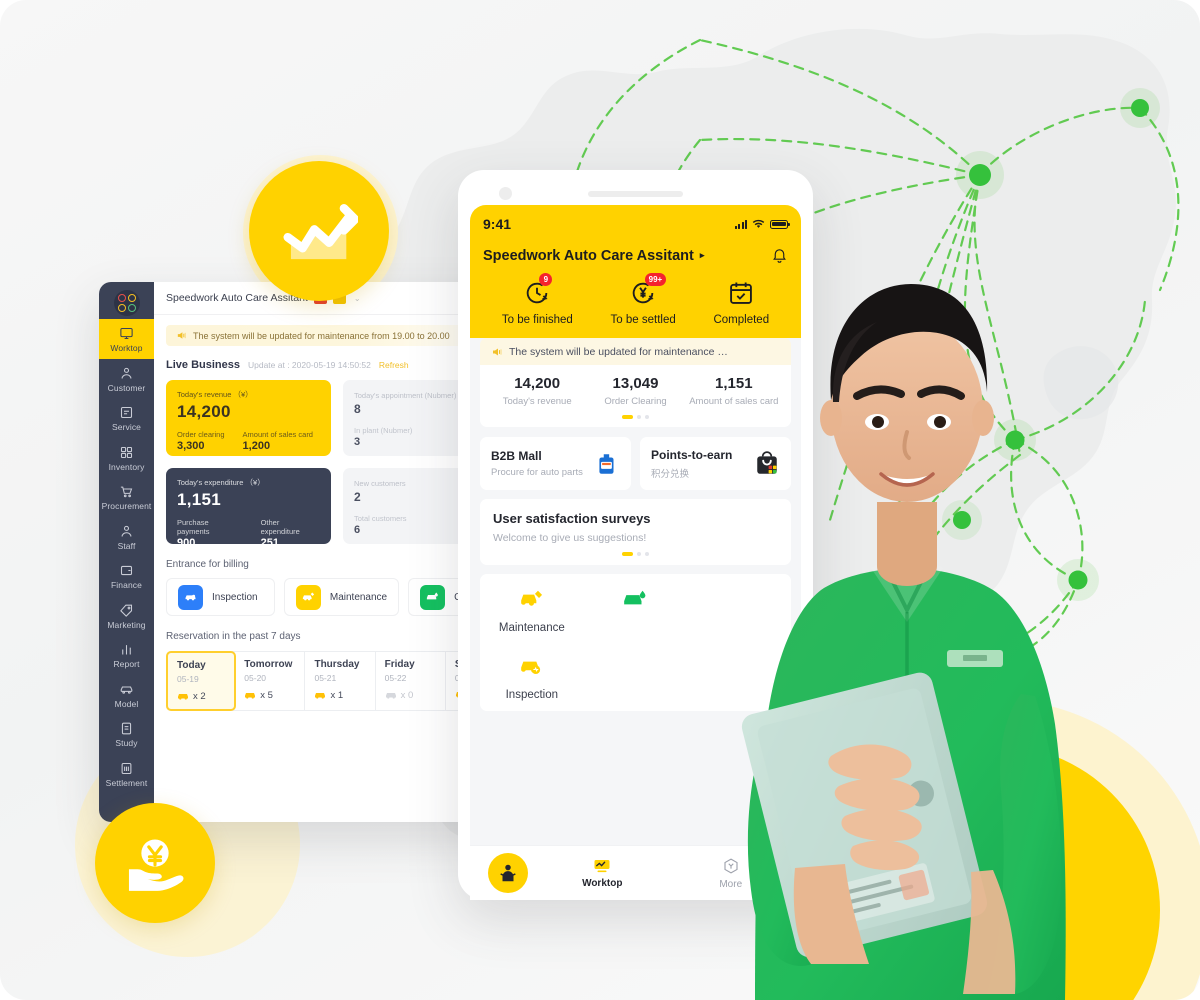 The image size is (1200, 1000). Describe the element at coordinates (186, 543) in the screenshot. I see `kpi-sub-value: 900` at that location.